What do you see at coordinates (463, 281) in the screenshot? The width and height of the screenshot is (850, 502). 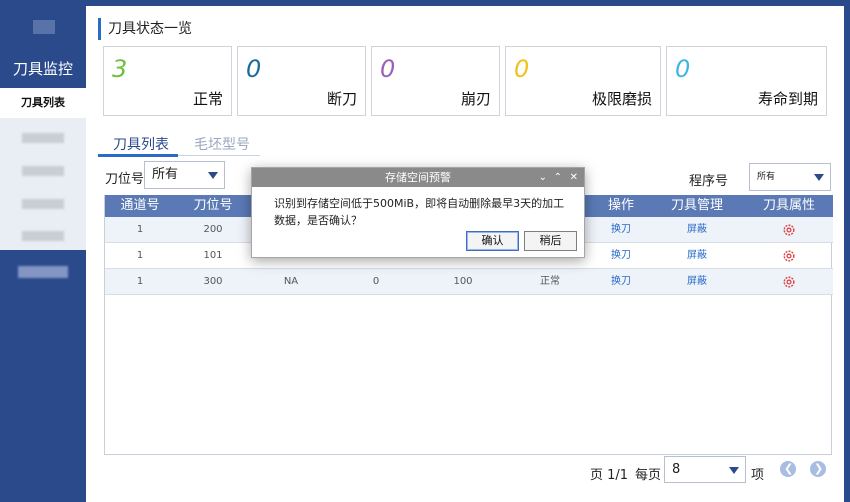 I see `cell-c5: 100` at bounding box center [463, 281].